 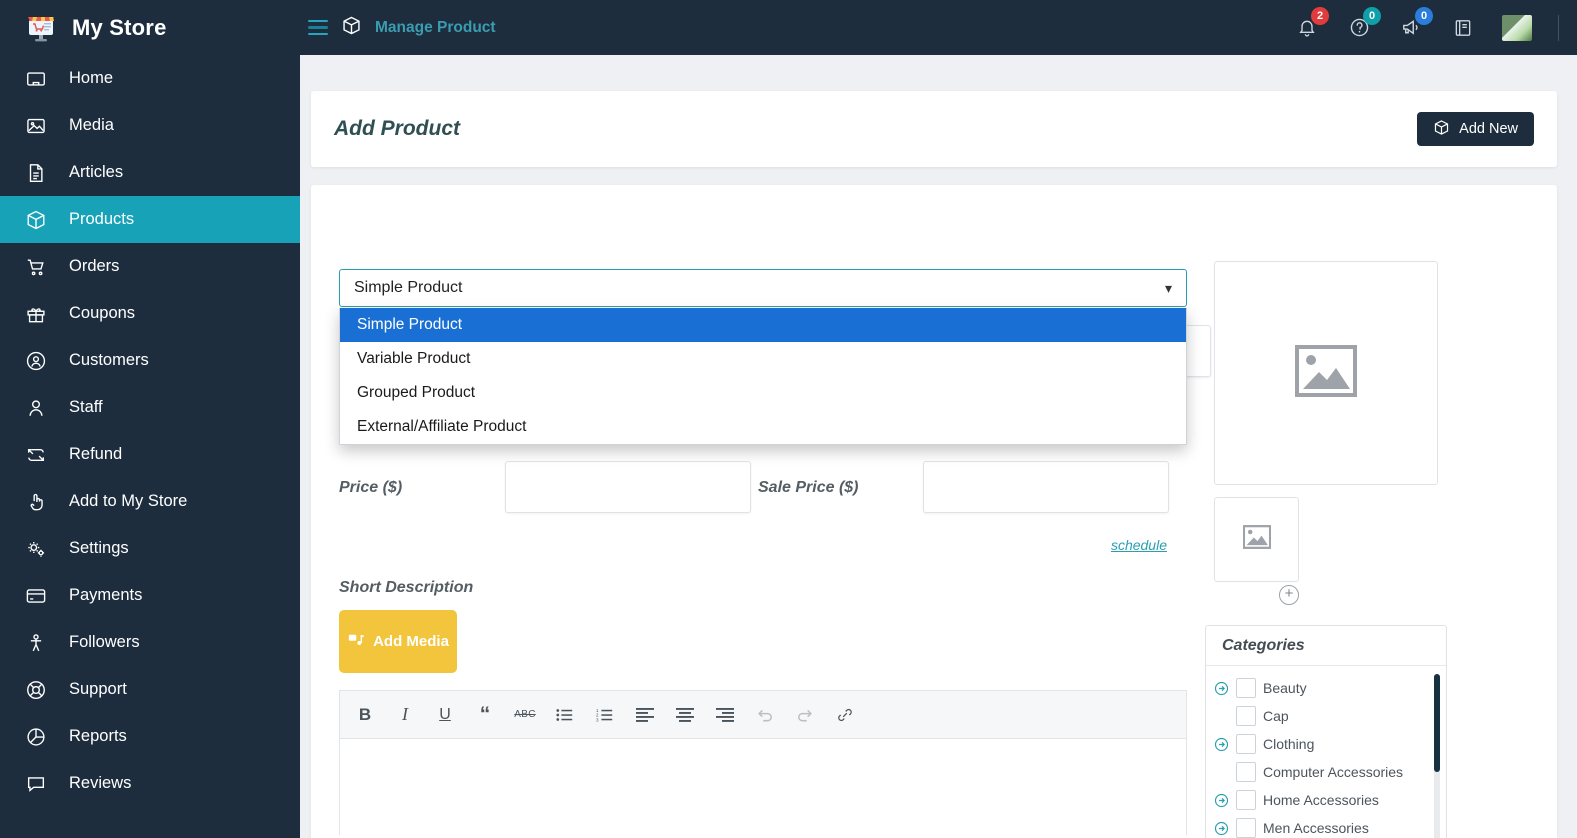 What do you see at coordinates (763, 427) in the screenshot?
I see `product-type-option: External/Affiliate Product` at bounding box center [763, 427].